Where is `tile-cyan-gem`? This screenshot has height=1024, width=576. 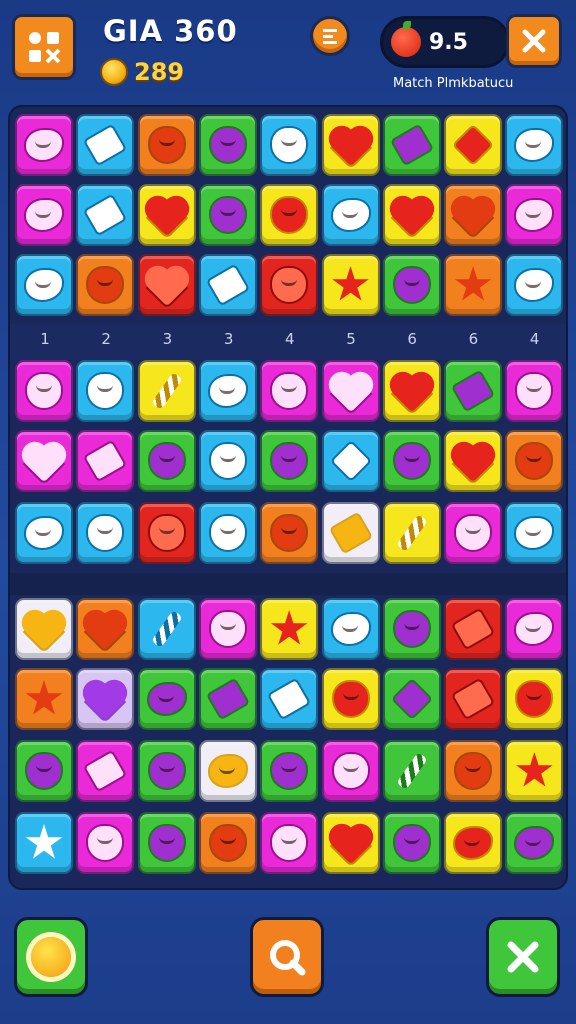
tile-cyan-gem is located at coordinates (350, 461).